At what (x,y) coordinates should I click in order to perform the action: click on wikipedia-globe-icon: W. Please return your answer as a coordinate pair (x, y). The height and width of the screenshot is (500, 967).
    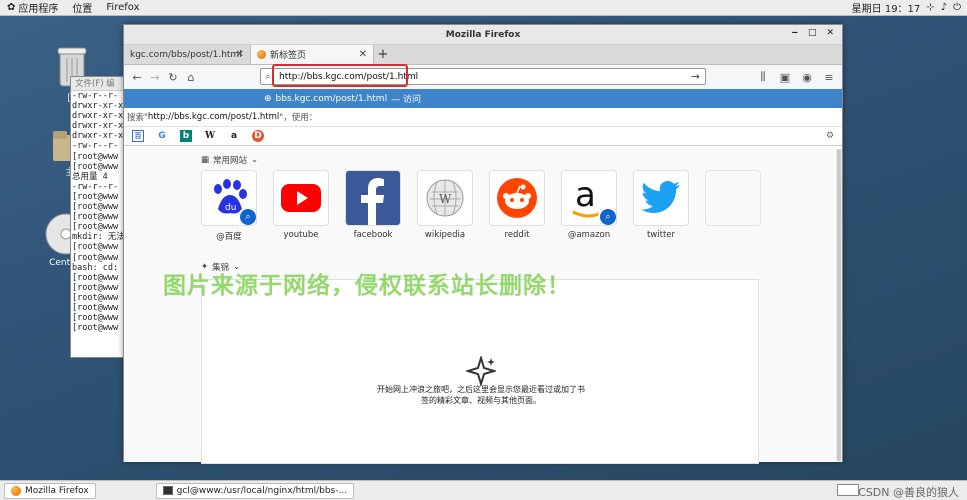
    Looking at the image, I should click on (445, 198).